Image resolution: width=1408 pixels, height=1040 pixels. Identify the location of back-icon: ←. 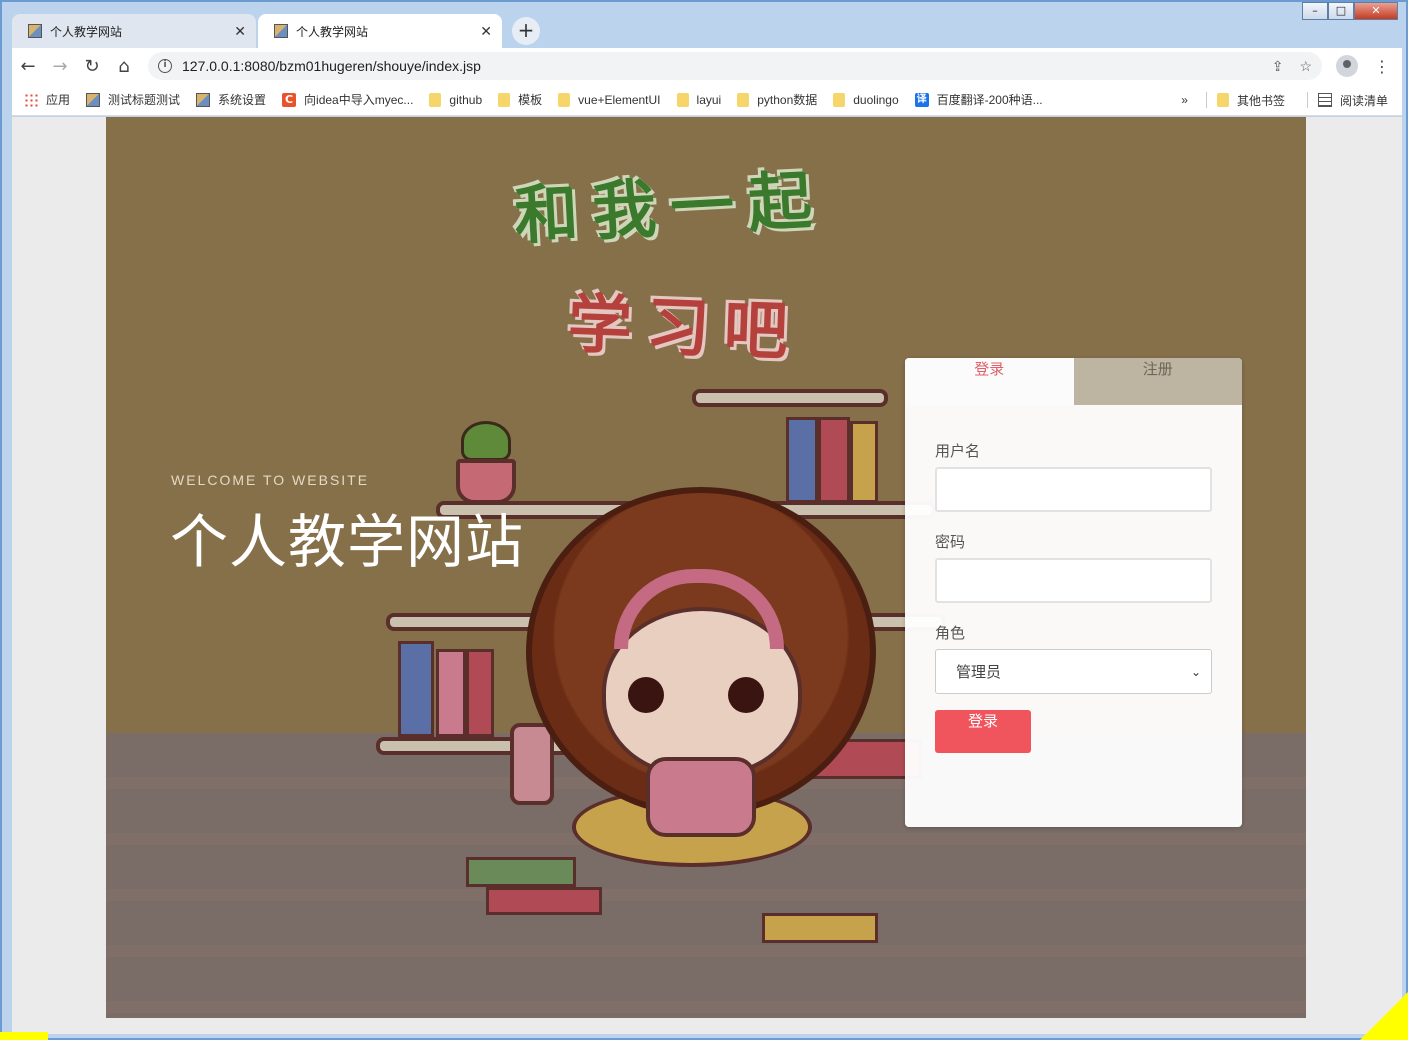
(28, 66).